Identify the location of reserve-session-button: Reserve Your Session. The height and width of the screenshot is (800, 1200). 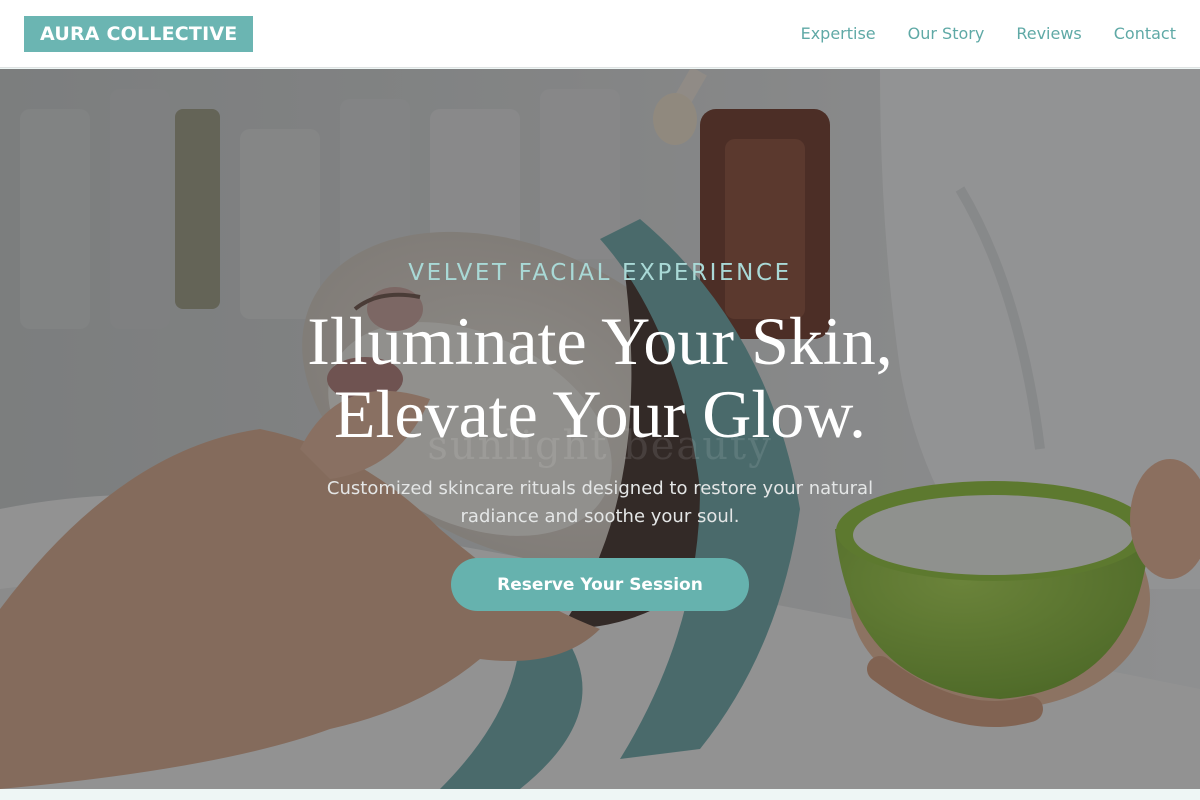
(600, 584).